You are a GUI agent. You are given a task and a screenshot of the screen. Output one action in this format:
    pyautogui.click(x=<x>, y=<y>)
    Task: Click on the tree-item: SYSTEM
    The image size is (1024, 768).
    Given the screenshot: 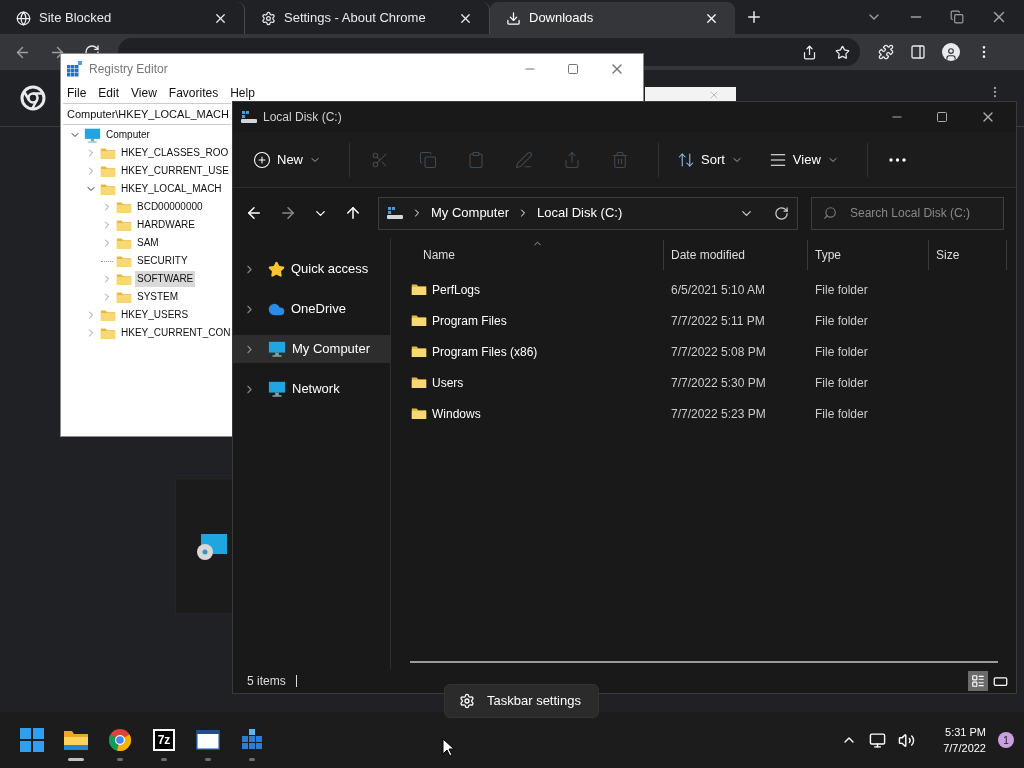 What is the action you would take?
    pyautogui.click(x=158, y=297)
    